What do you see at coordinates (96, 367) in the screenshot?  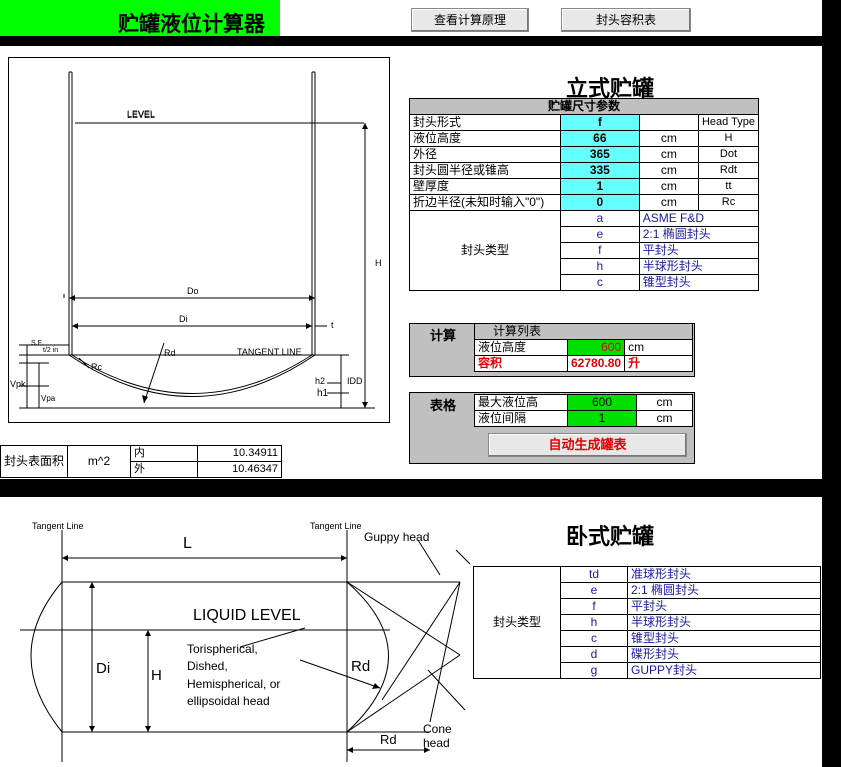 I see `diag-Rc: Rc` at bounding box center [96, 367].